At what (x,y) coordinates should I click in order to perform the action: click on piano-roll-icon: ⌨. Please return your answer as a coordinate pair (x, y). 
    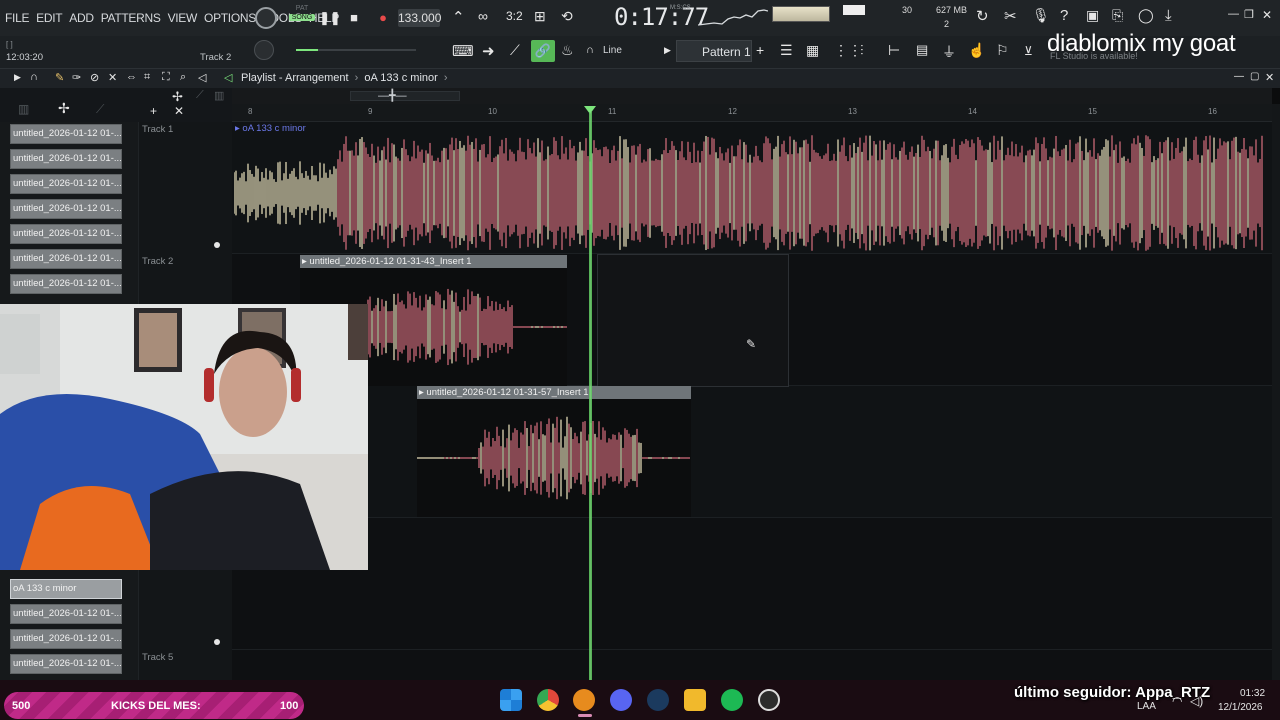
    Looking at the image, I should click on (463, 51).